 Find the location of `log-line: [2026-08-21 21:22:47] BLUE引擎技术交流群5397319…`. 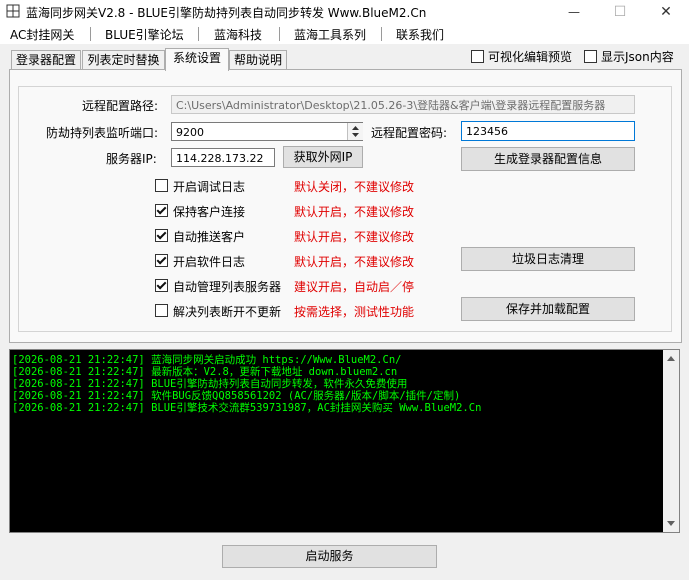

log-line: [2026-08-21 21:22:47] BLUE引擎技术交流群5397319… is located at coordinates (247, 408).